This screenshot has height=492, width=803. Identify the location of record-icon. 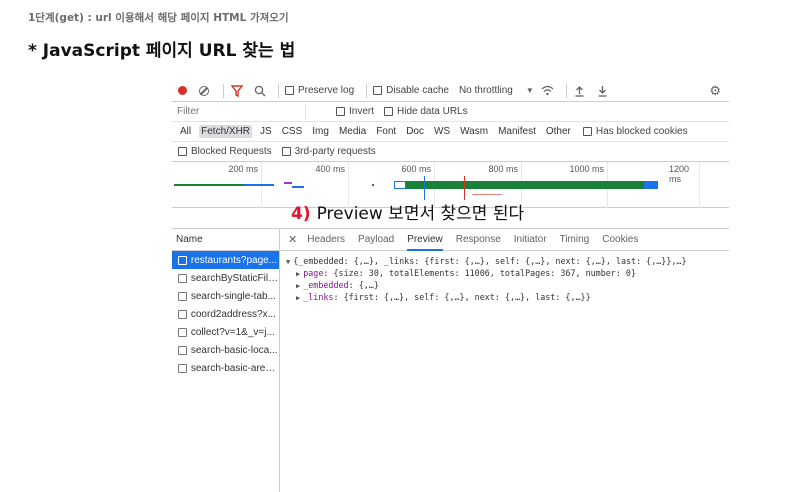
(182, 90).